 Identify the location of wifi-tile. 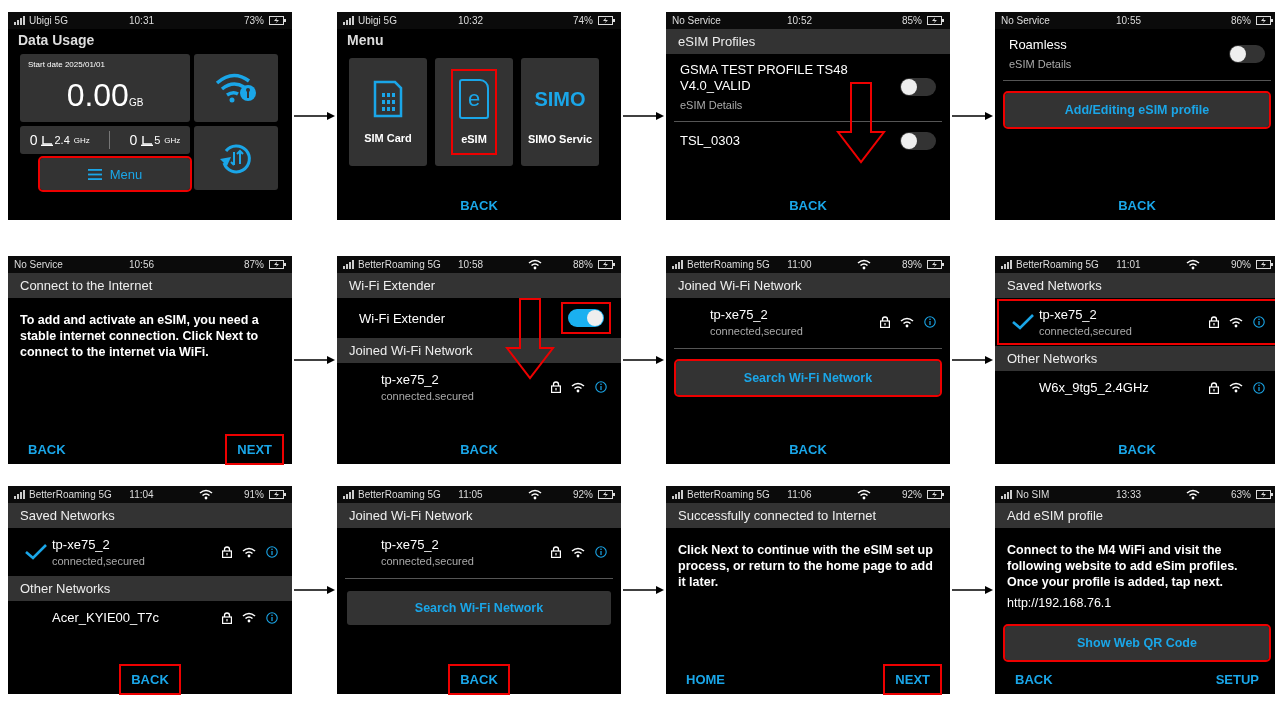
(236, 88).